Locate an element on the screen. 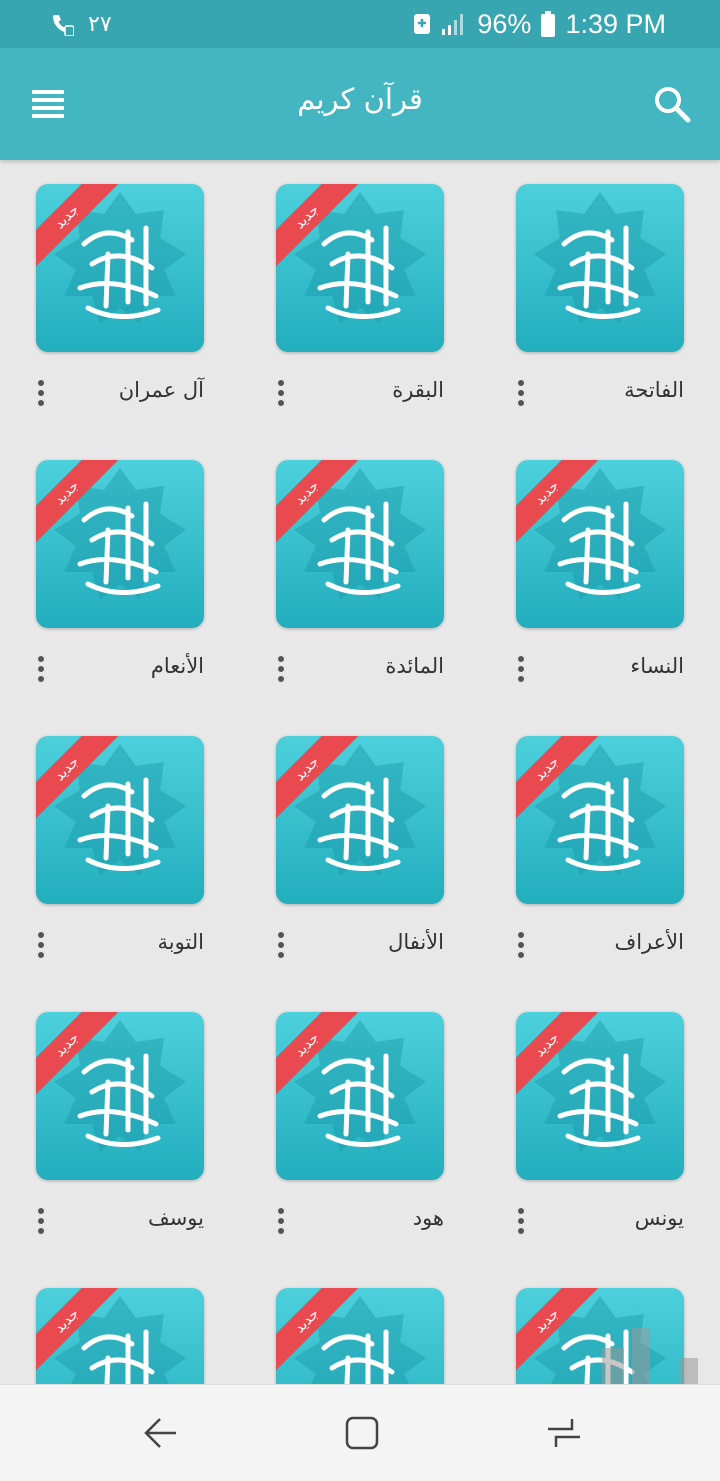 Image resolution: width=720 pixels, height=1481 pixels. surah-name: الأنفال is located at coordinates (416, 942).